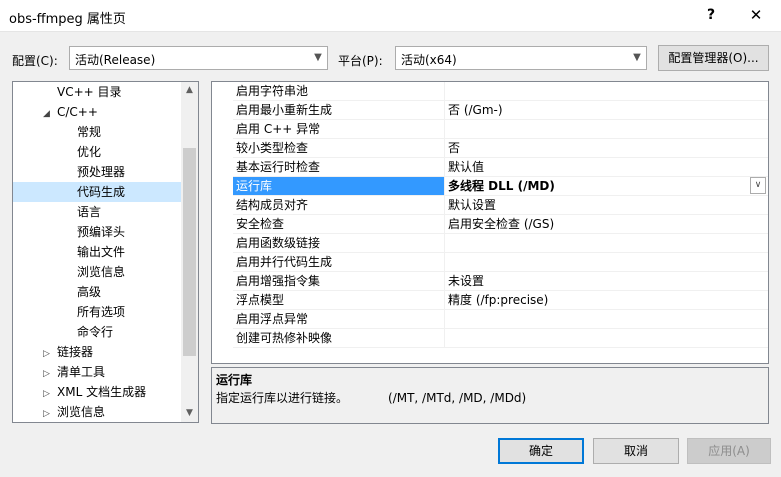  Describe the element at coordinates (500, 262) in the screenshot. I see `property-row: 启用并行代码生成` at that location.